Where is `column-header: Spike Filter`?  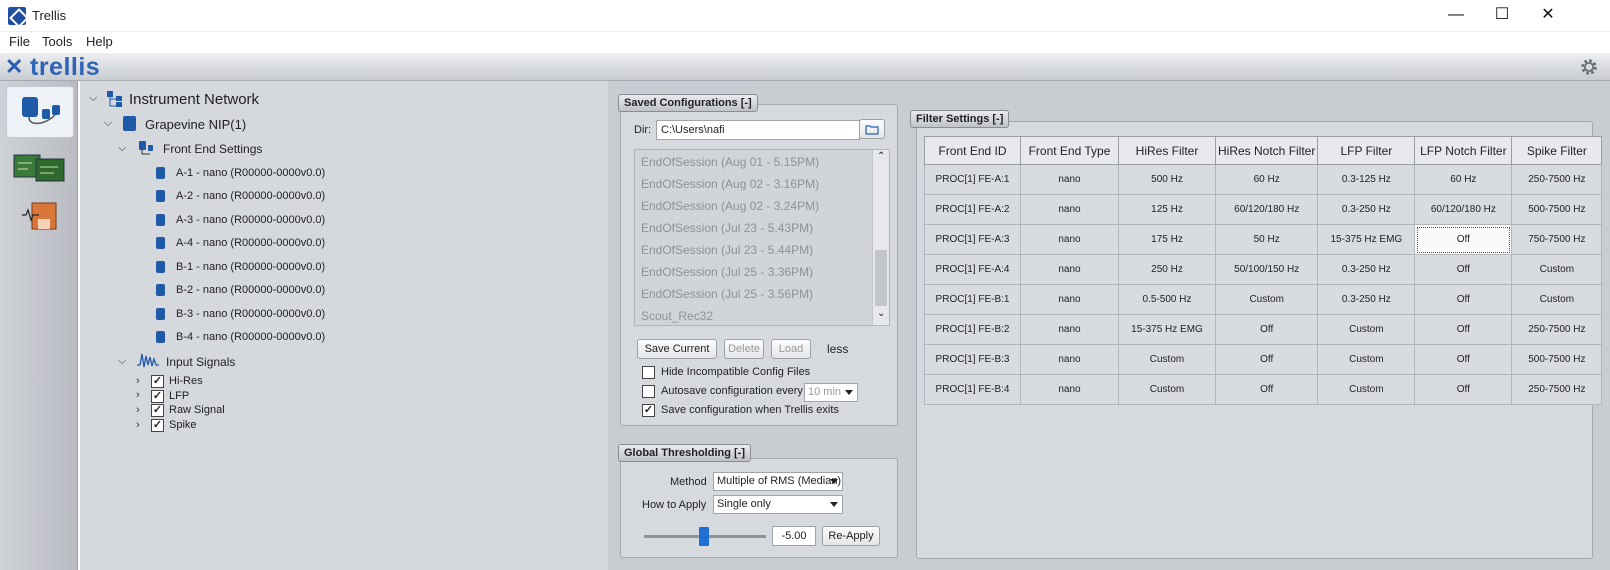
column-header: Spike Filter is located at coordinates (1557, 150).